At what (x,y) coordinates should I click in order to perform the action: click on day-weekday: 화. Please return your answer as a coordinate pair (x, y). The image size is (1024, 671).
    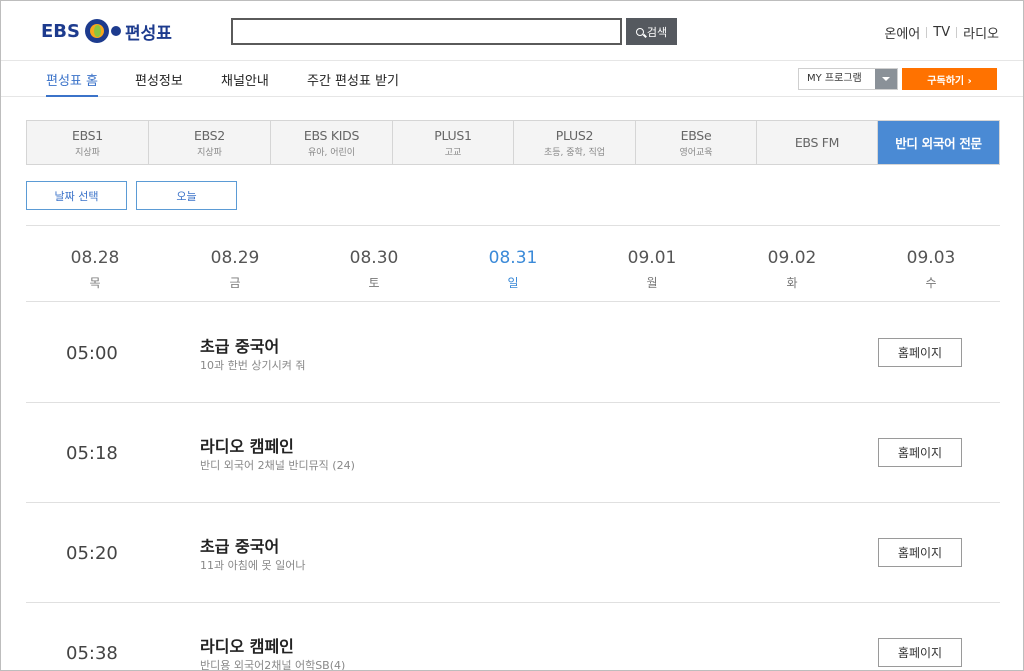
    Looking at the image, I should click on (792, 283).